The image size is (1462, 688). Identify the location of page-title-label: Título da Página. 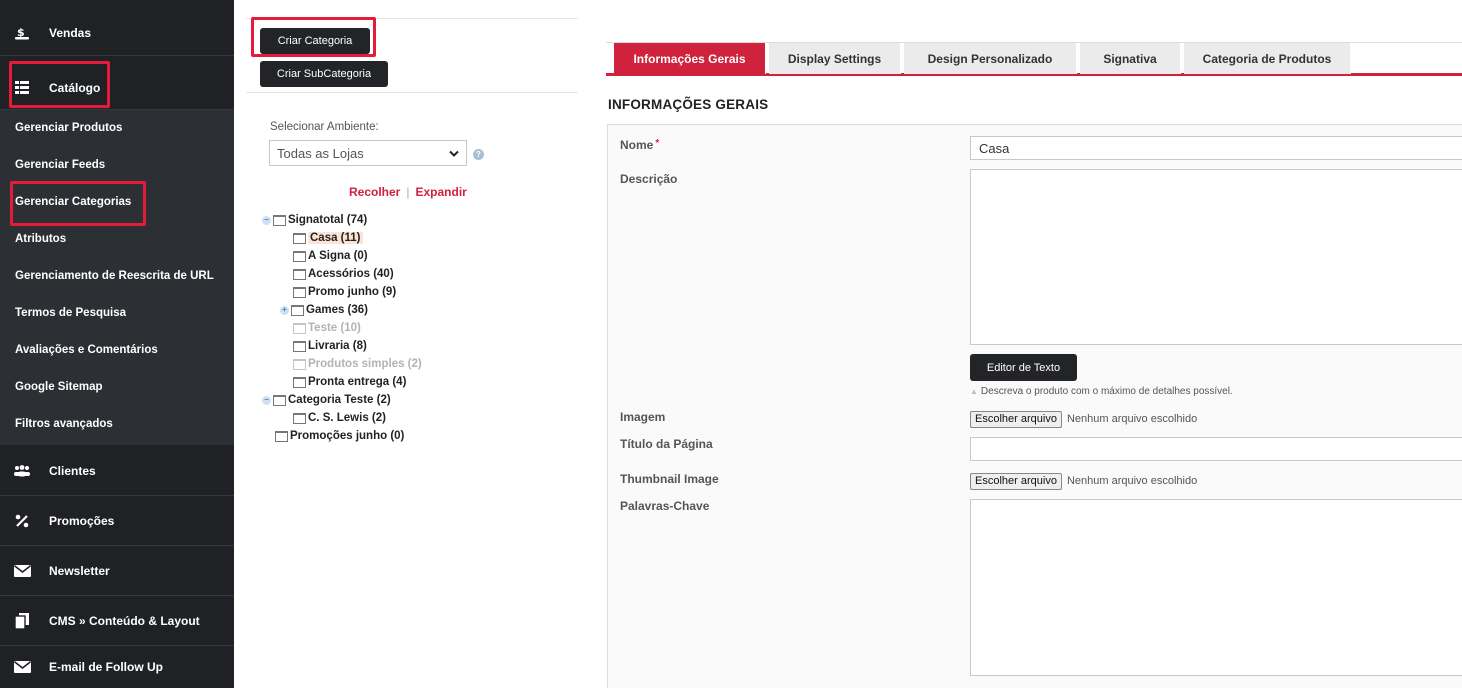
(666, 444).